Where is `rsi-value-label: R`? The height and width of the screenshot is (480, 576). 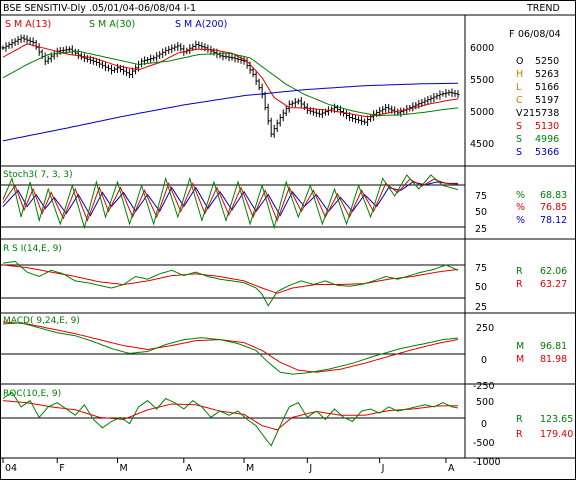 rsi-value-label: R is located at coordinates (519, 271).